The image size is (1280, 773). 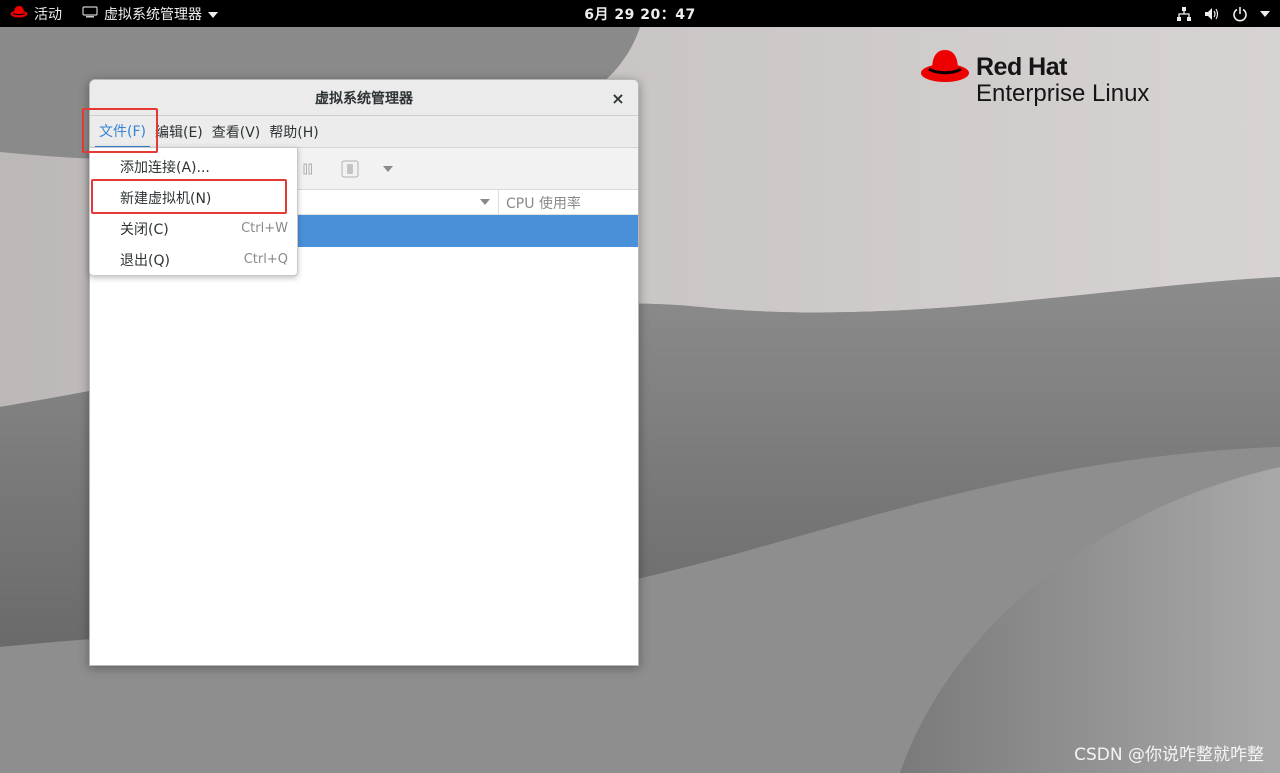 I want to click on redhat-branding: Red Hat Enterprise Linux, so click(x=1034, y=77).